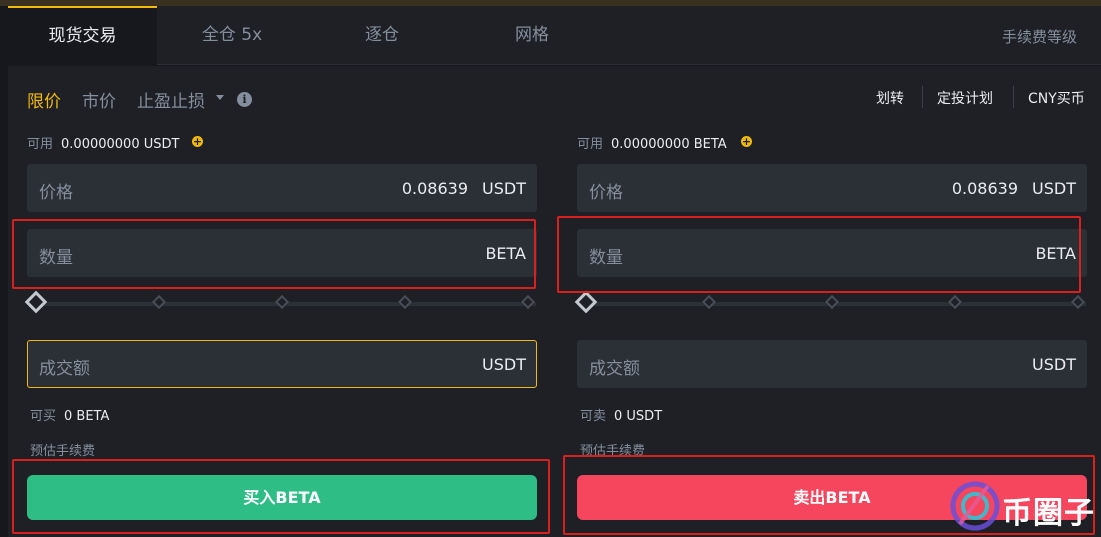  I want to click on sell-total-unit: USDT, so click(1054, 364).